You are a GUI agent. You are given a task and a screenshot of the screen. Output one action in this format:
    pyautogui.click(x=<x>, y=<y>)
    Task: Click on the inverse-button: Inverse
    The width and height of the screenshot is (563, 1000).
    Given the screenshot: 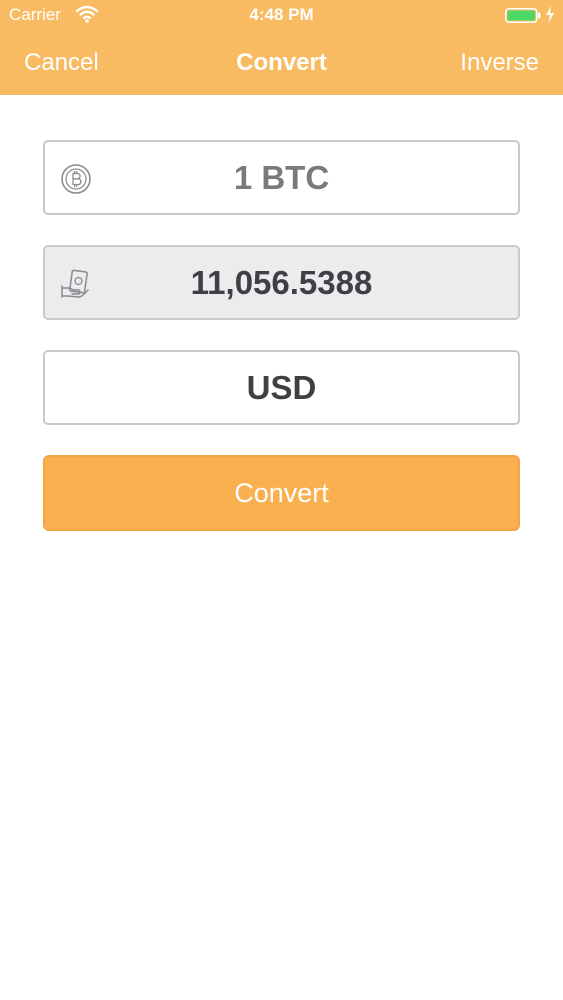 What is the action you would take?
    pyautogui.click(x=499, y=63)
    